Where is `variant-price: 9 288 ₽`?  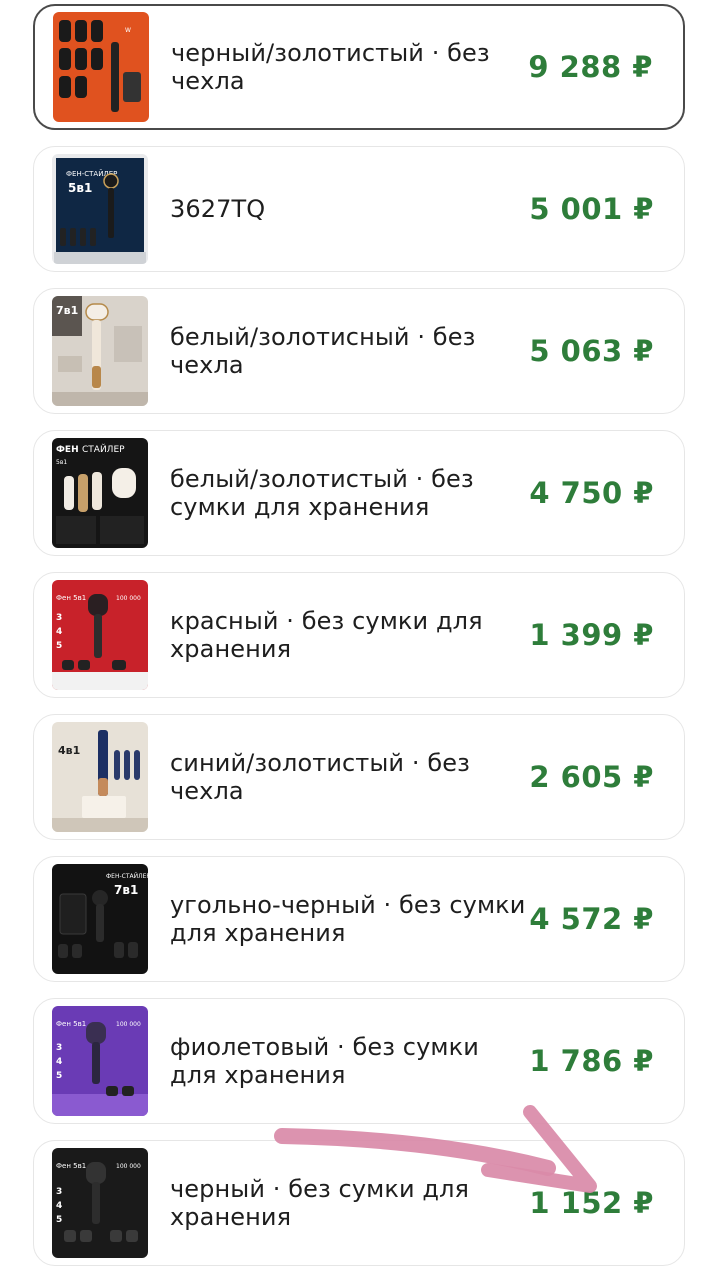
variant-price: 9 288 ₽ is located at coordinates (590, 67).